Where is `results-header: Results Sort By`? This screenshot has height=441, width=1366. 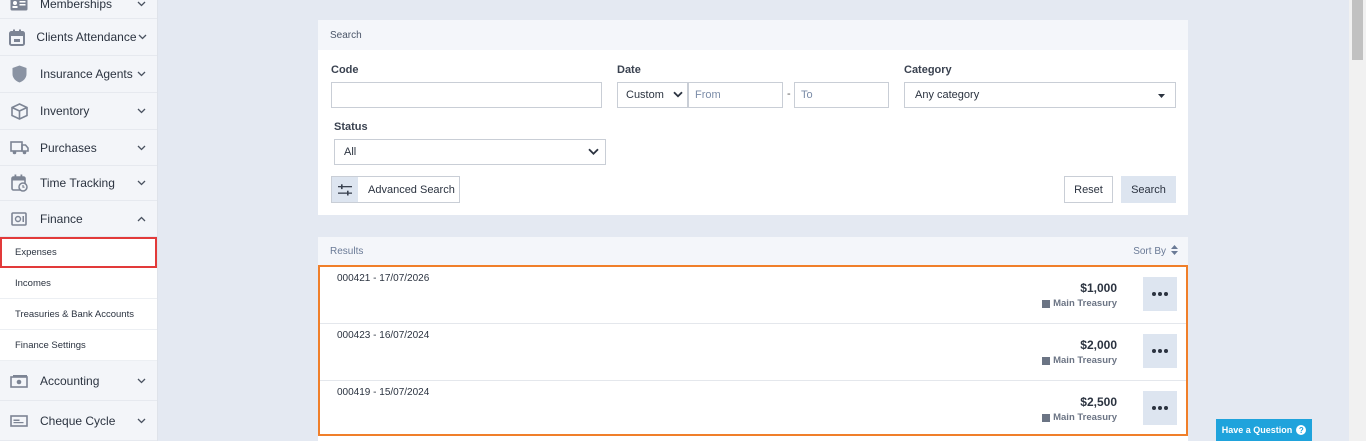 results-header: Results Sort By is located at coordinates (753, 251).